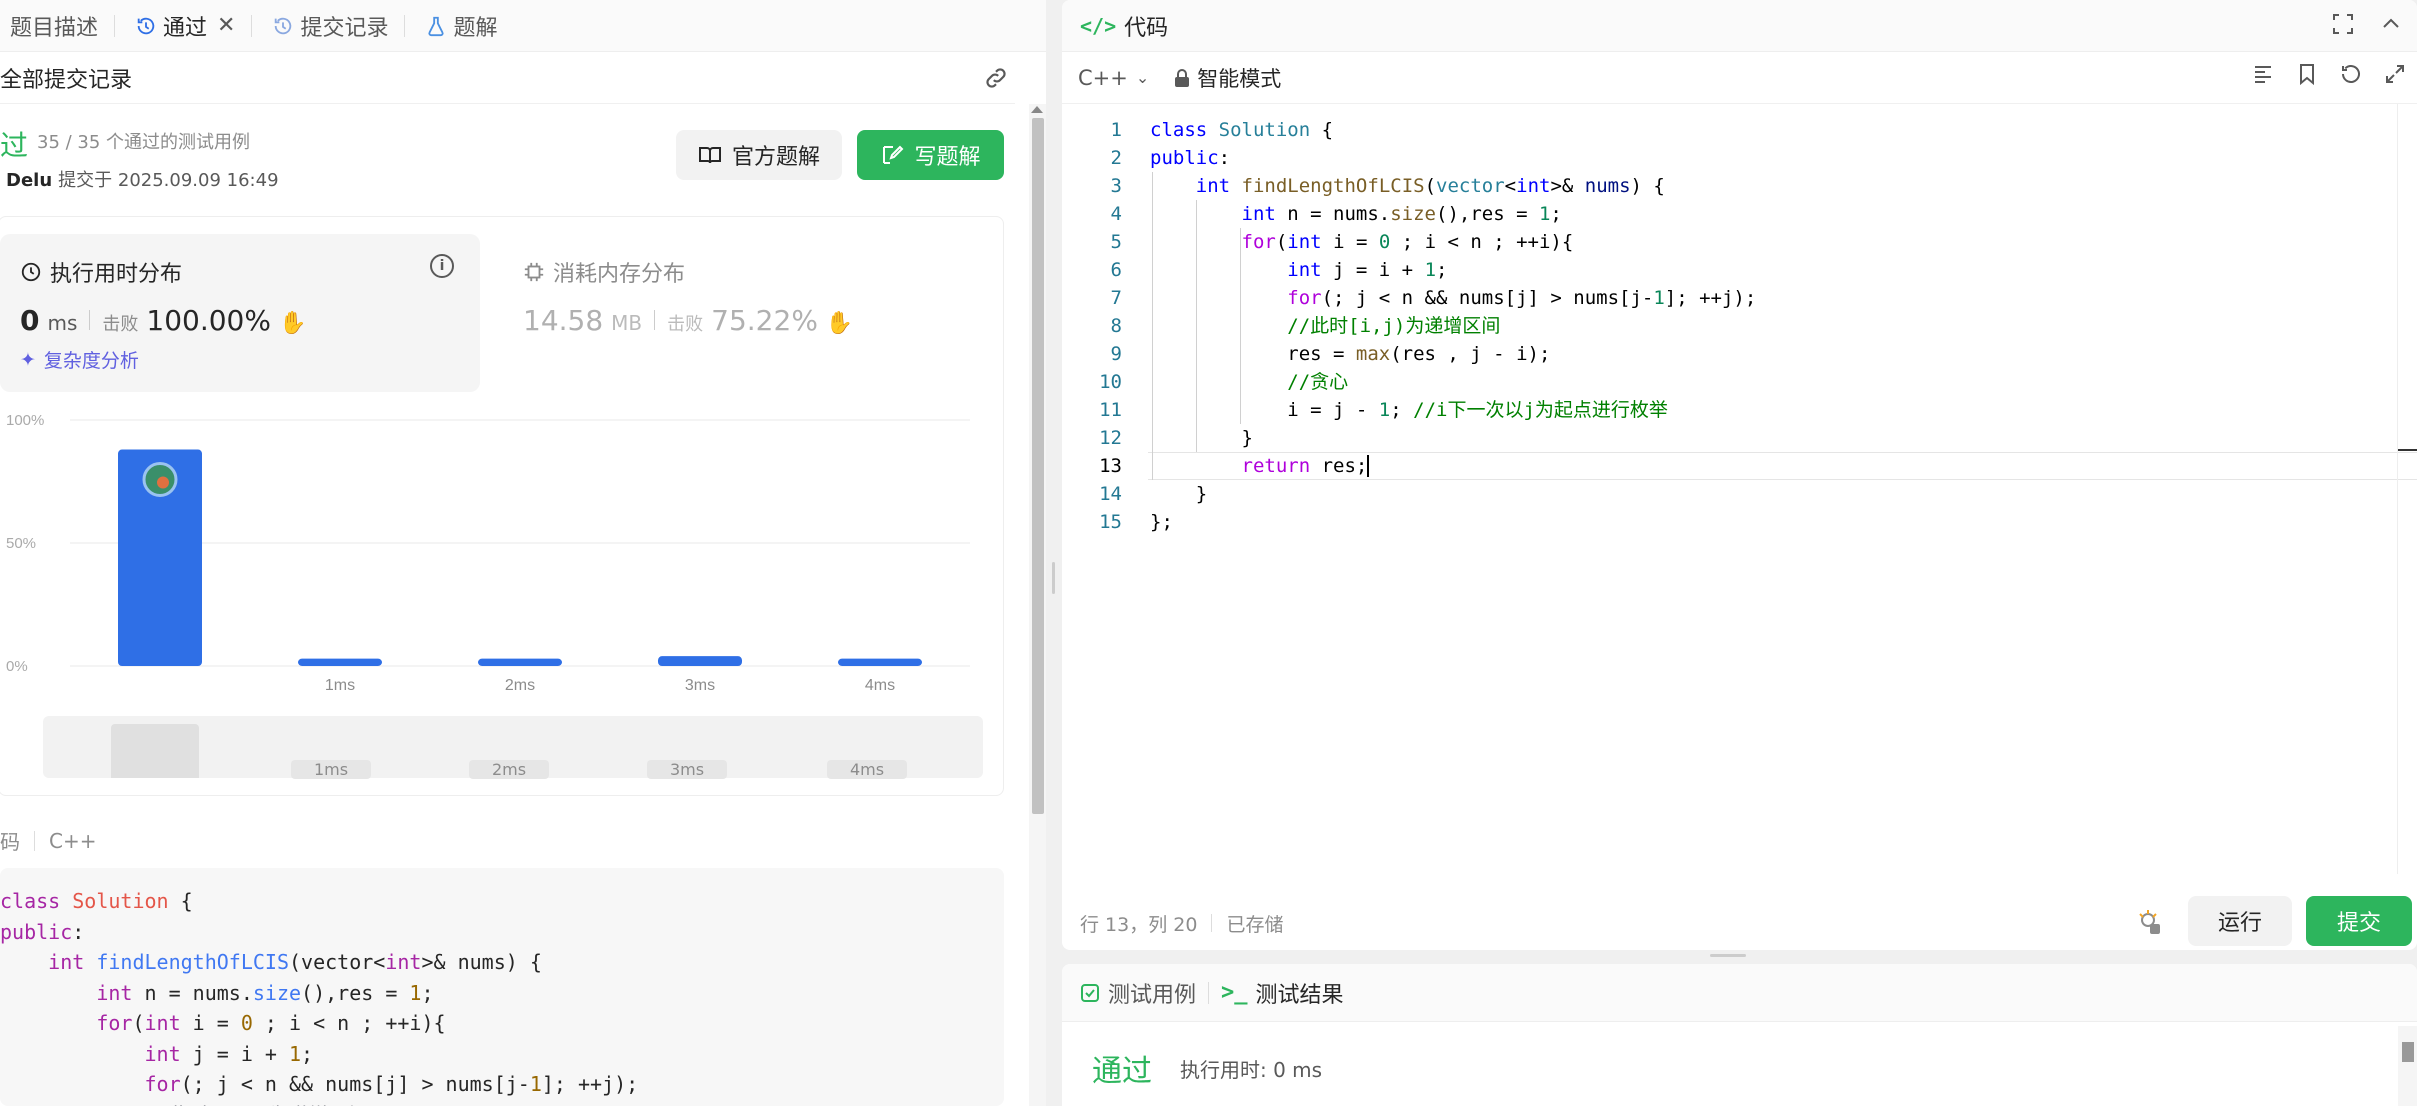  What do you see at coordinates (2395, 74) in the screenshot?
I see `expand-icon` at bounding box center [2395, 74].